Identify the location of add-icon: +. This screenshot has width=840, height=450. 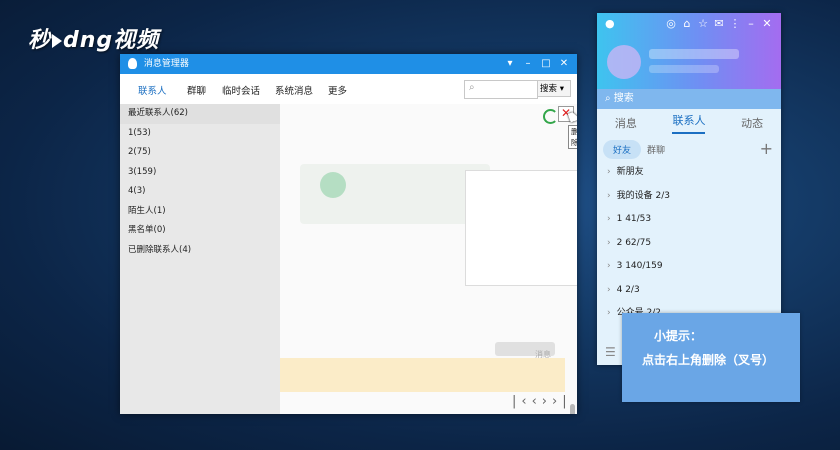
(766, 148).